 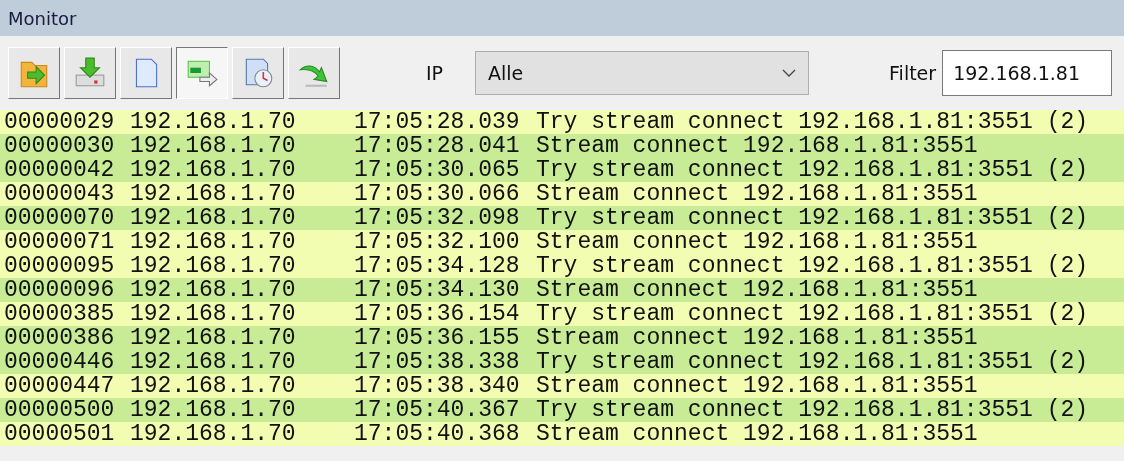 I want to click on log-time: 17:05:30.066, so click(x=437, y=194).